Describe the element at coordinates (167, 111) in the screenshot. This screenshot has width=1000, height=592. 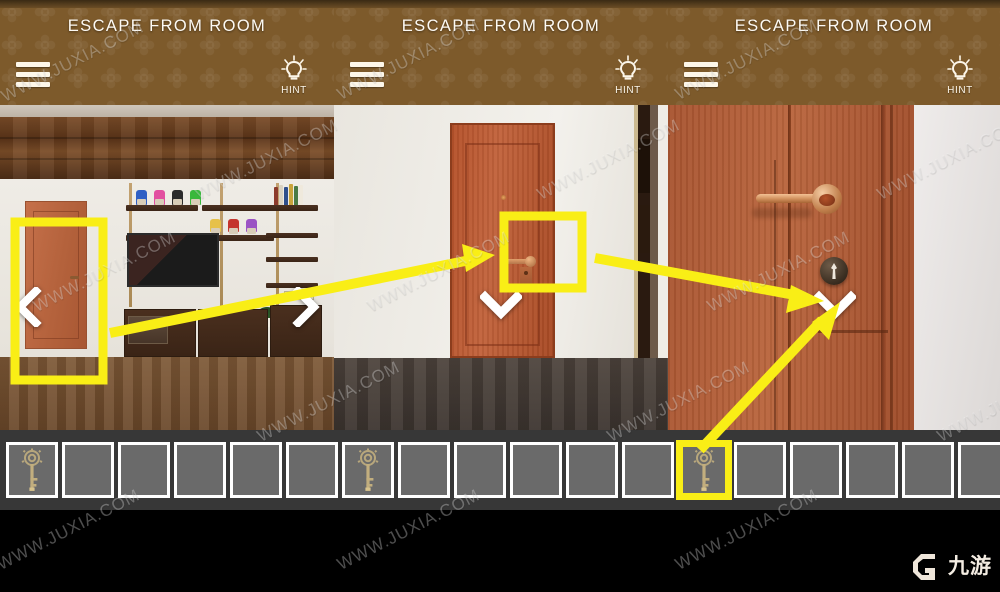
I see `ceiling` at that location.